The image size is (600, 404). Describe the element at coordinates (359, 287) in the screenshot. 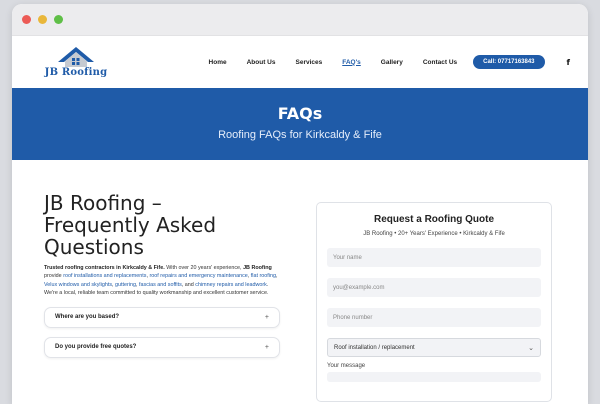

I see `email-placeholder: you@example.com` at that location.